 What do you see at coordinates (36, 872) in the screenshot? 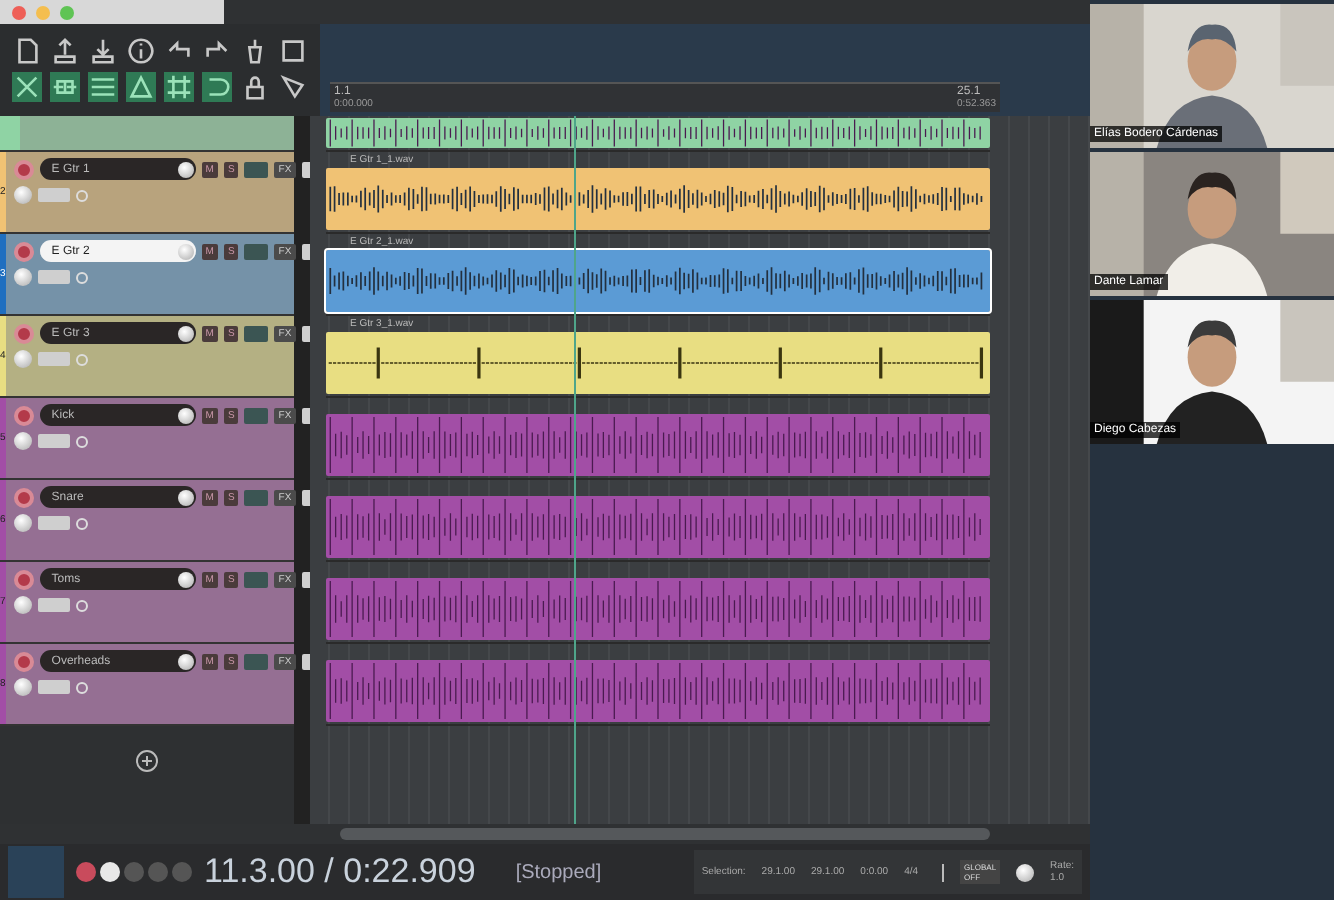
I see `video-thumbnail` at bounding box center [36, 872].